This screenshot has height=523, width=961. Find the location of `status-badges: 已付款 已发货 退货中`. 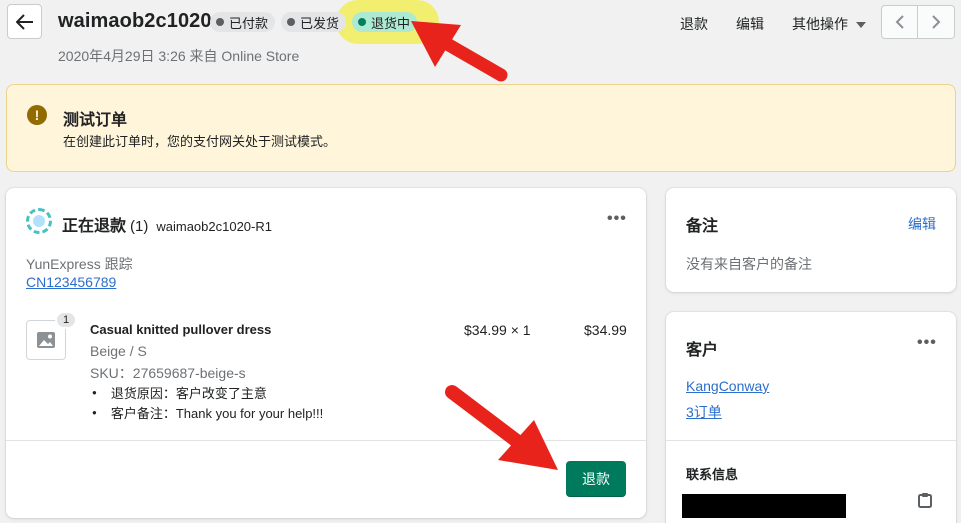

status-badges: 已付款 已发货 退货中 is located at coordinates (314, 22).